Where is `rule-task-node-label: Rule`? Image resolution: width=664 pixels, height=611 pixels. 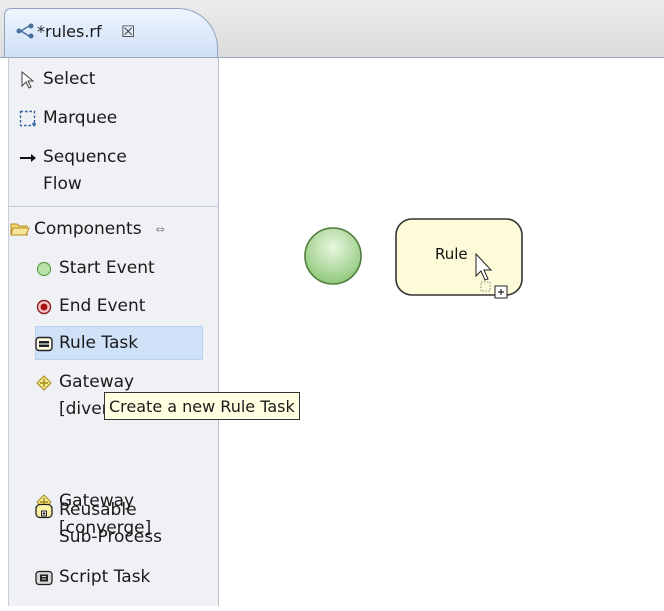 rule-task-node-label: Rule is located at coordinates (451, 254).